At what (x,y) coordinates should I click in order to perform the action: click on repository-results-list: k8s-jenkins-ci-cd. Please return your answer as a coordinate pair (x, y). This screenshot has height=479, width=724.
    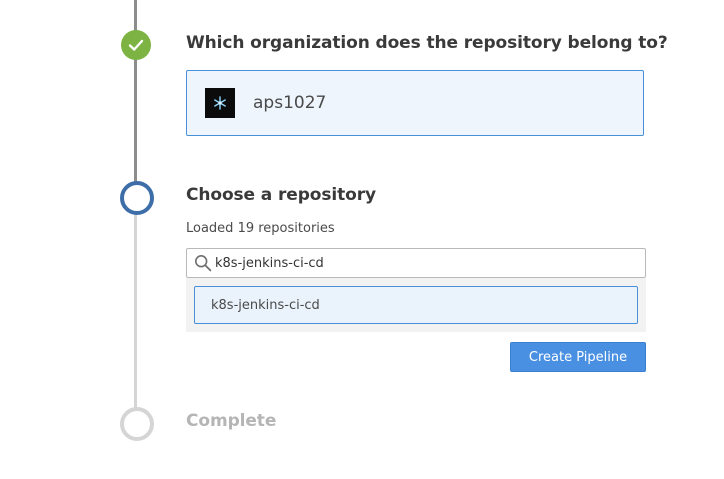
    Looking at the image, I should click on (416, 305).